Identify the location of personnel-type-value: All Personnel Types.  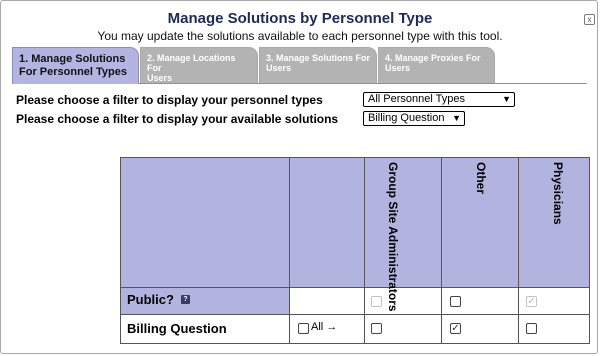
(417, 99).